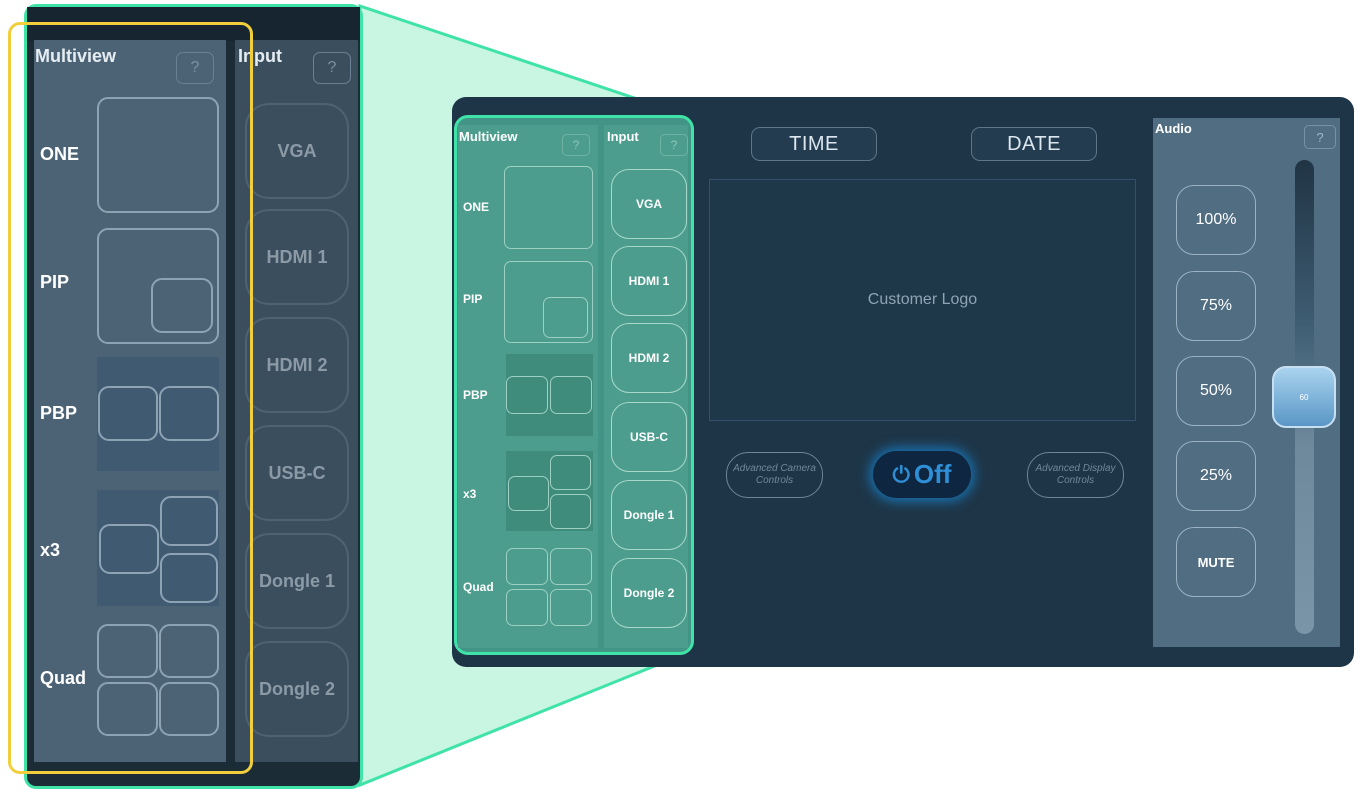  What do you see at coordinates (1216, 562) in the screenshot?
I see `audio-mute-button: MUTE` at bounding box center [1216, 562].